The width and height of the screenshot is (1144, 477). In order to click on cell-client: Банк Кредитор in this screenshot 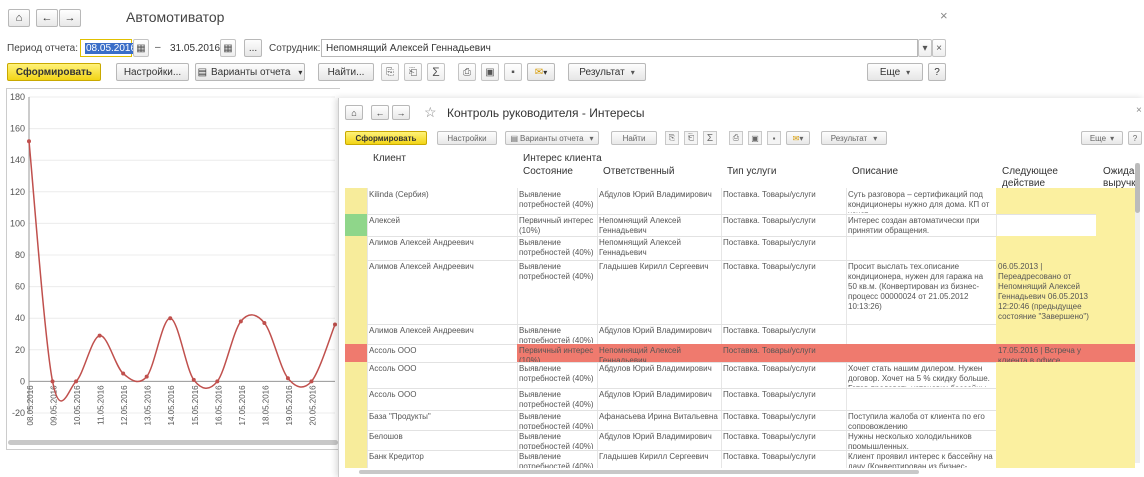, I will do `click(396, 456)`.